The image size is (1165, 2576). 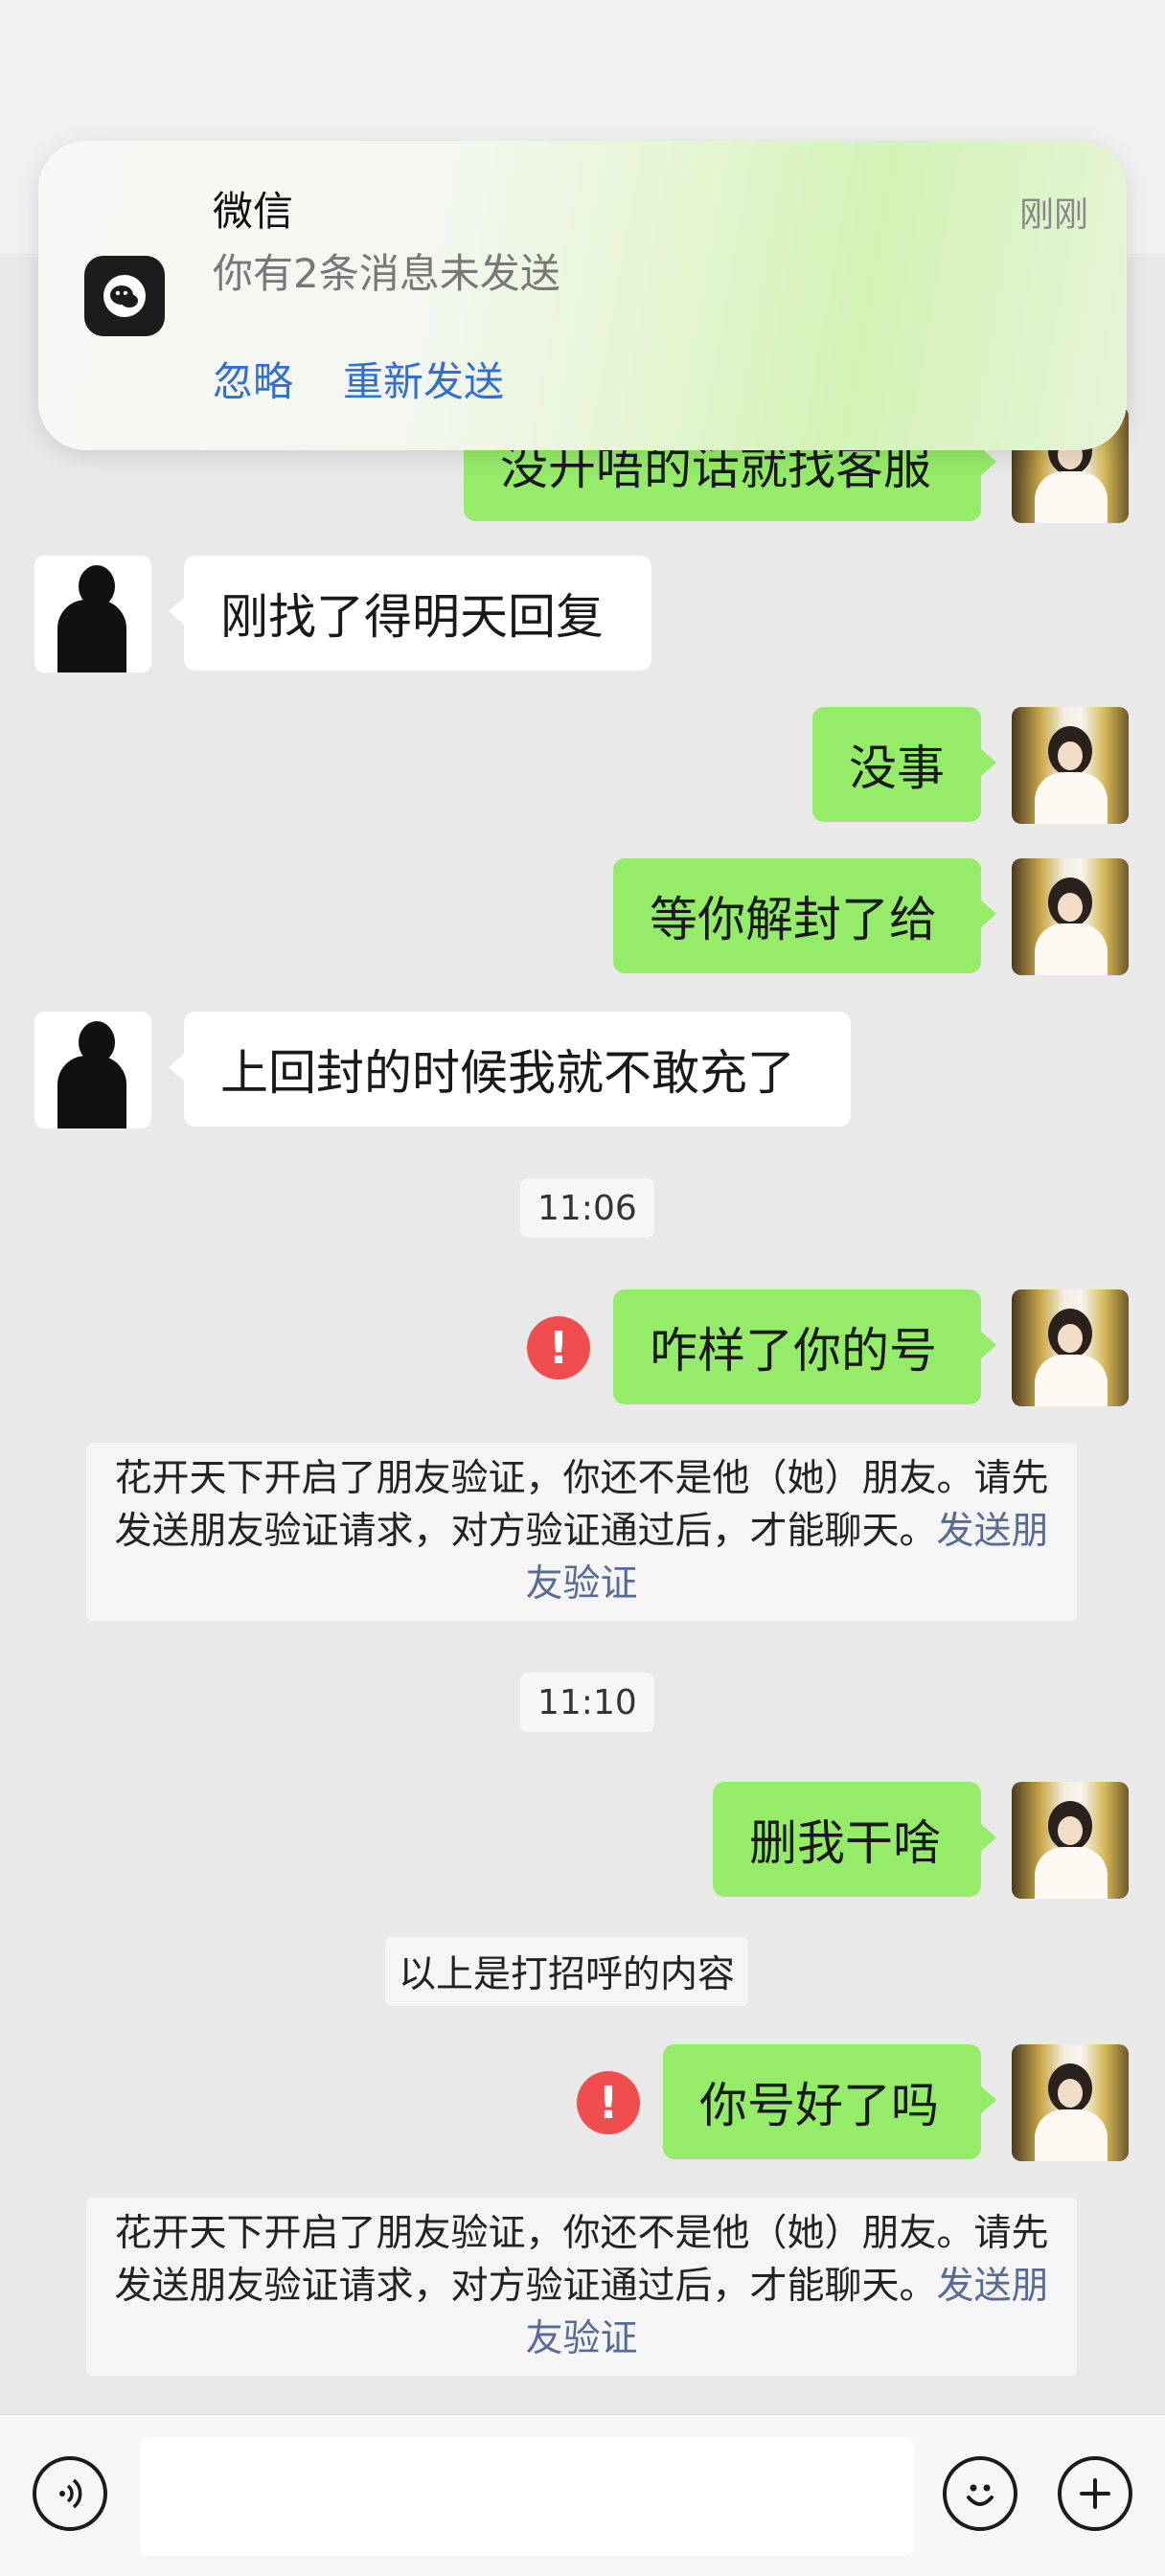 I want to click on greeting-hint-text: 以上是打招呼的内容, so click(x=568, y=1975).